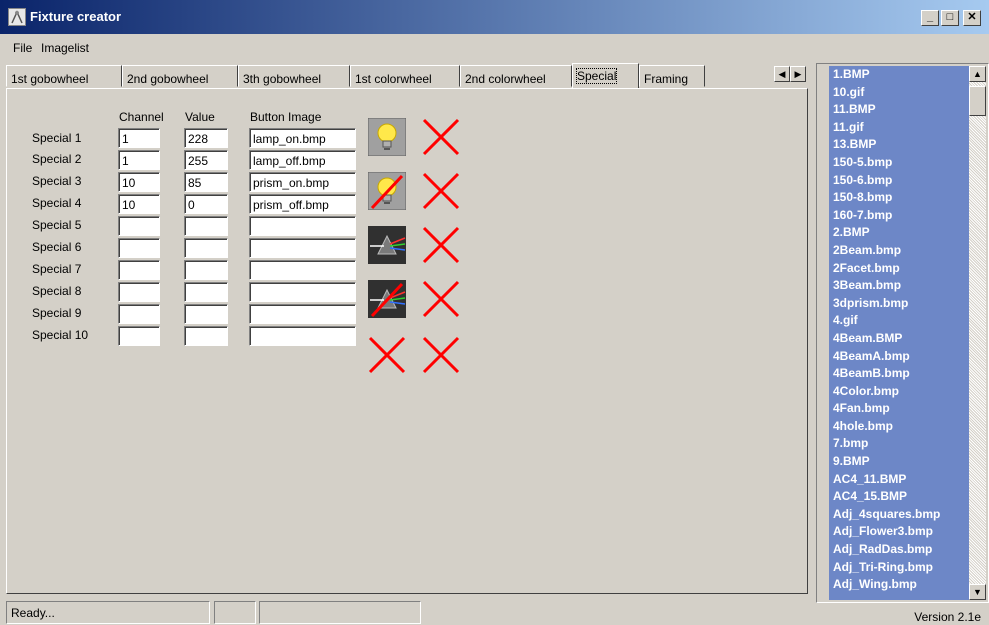 The image size is (989, 625). What do you see at coordinates (899, 321) in the screenshot?
I see `list-item: 4.gif` at bounding box center [899, 321].